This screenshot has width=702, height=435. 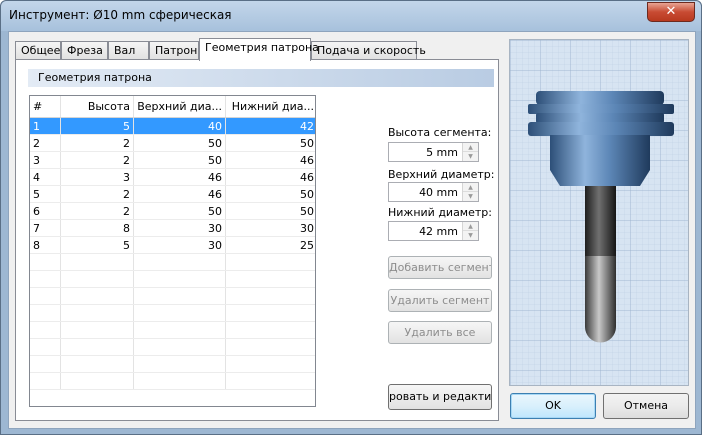 I want to click on delete-segment-button: Удалить сегмент, so click(x=440, y=300).